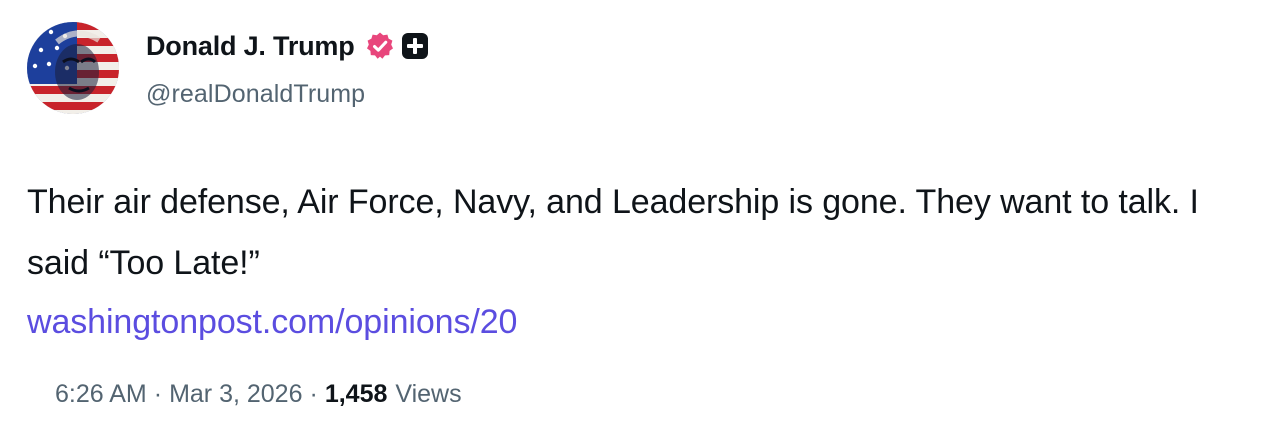  I want to click on post-date: Mar 3, 2026, so click(235, 394).